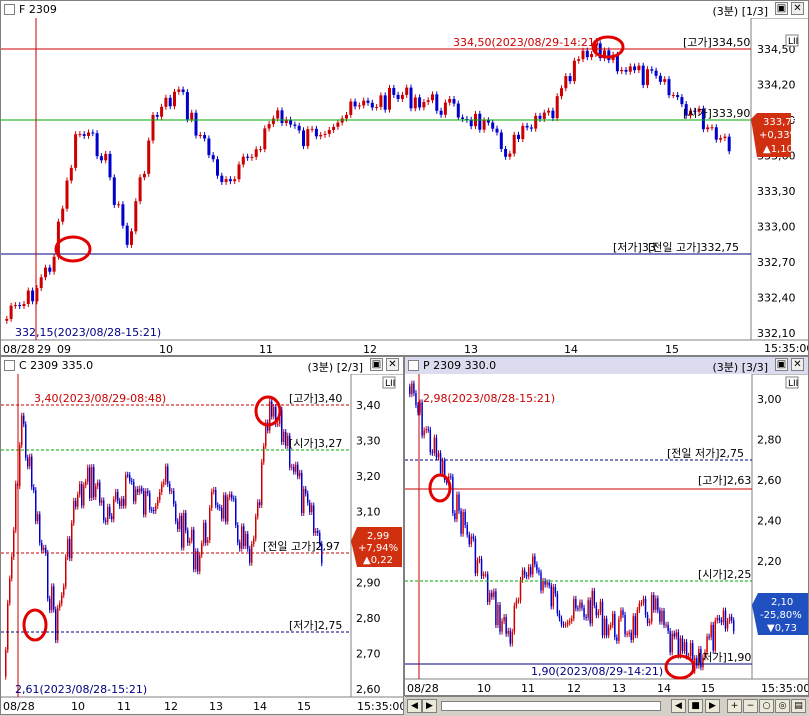 The height and width of the screenshot is (716, 809). I want to click on scroll-right-icon: ▶, so click(429, 706).